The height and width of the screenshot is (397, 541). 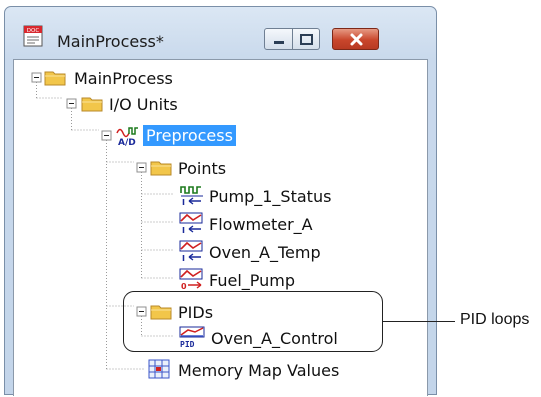 What do you see at coordinates (261, 224) in the screenshot?
I see `tree-node-label: Flowmeter_A` at bounding box center [261, 224].